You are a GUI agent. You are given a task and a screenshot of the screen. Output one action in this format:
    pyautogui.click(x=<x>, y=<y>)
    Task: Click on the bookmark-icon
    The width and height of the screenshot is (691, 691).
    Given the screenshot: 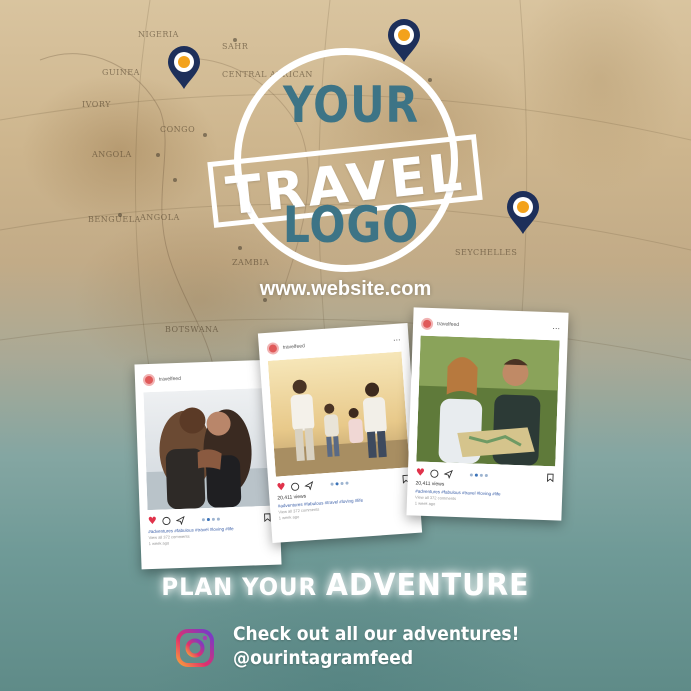 What is the action you would take?
    pyautogui.click(x=550, y=477)
    